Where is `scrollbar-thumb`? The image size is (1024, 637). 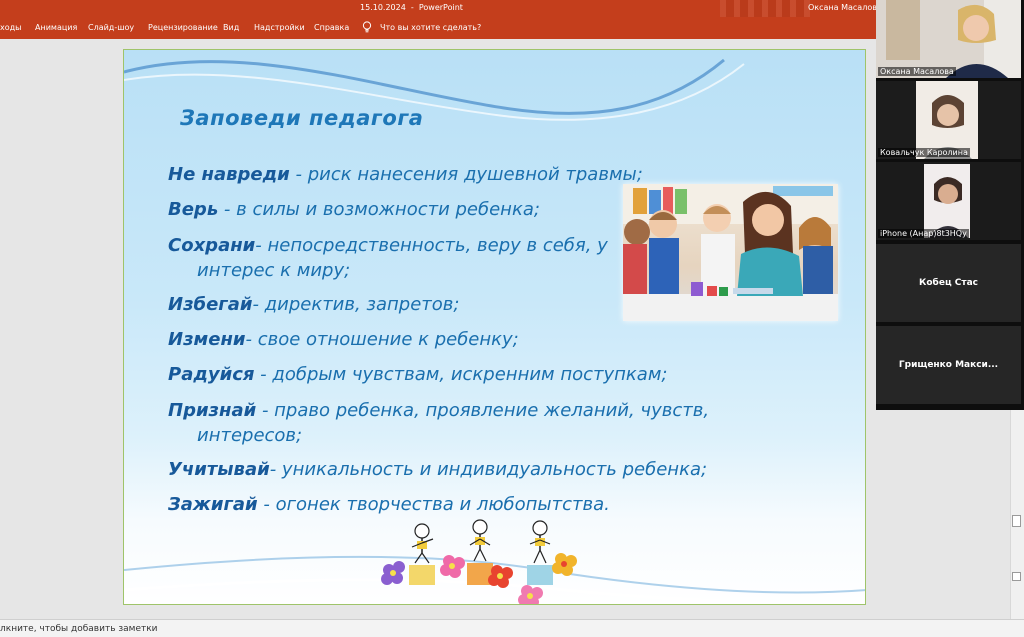
scrollbar-thumb is located at coordinates (1016, 521).